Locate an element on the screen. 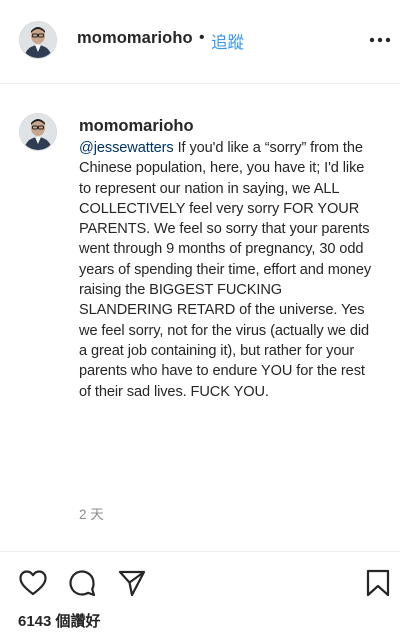 The height and width of the screenshot is (638, 400). comment-username: momomarioho is located at coordinates (136, 126).